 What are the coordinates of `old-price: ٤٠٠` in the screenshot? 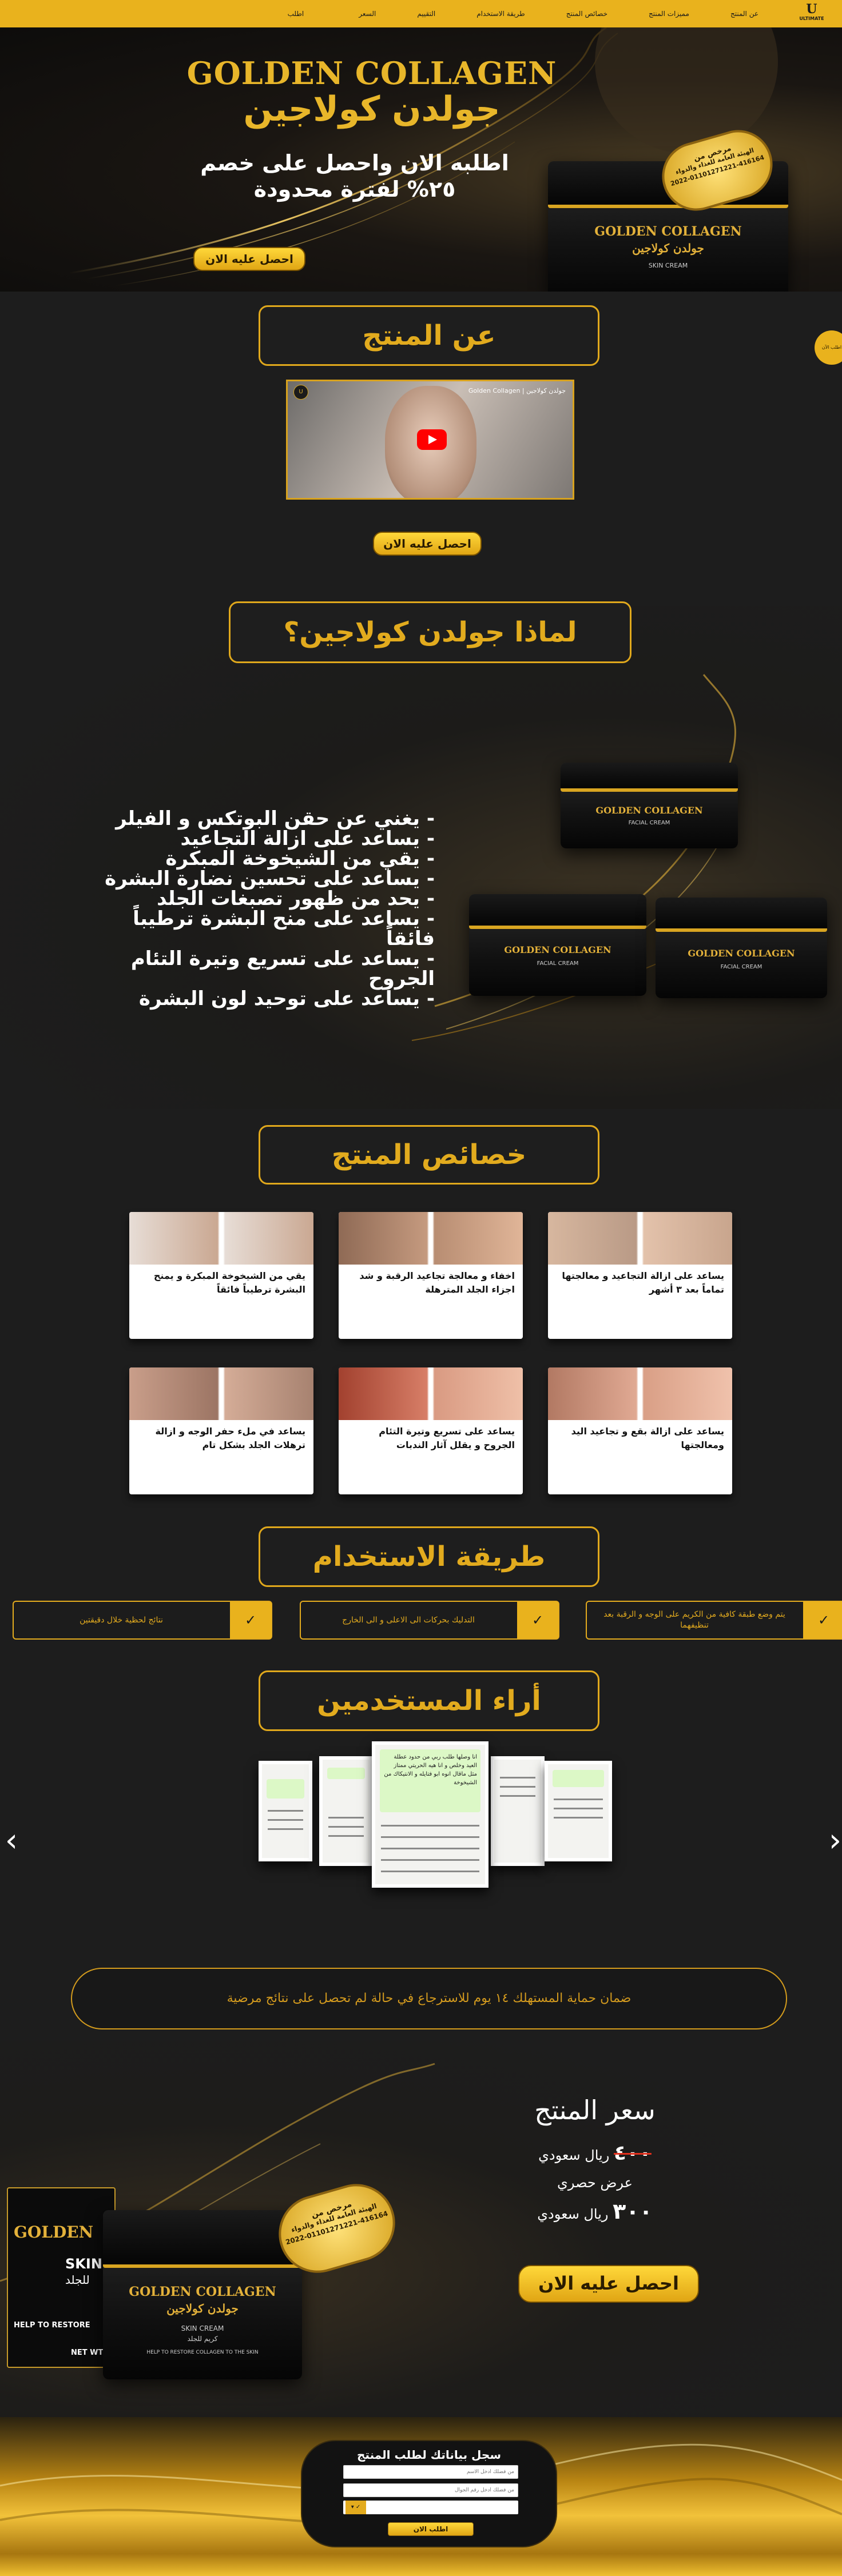 It's located at (632, 2153).